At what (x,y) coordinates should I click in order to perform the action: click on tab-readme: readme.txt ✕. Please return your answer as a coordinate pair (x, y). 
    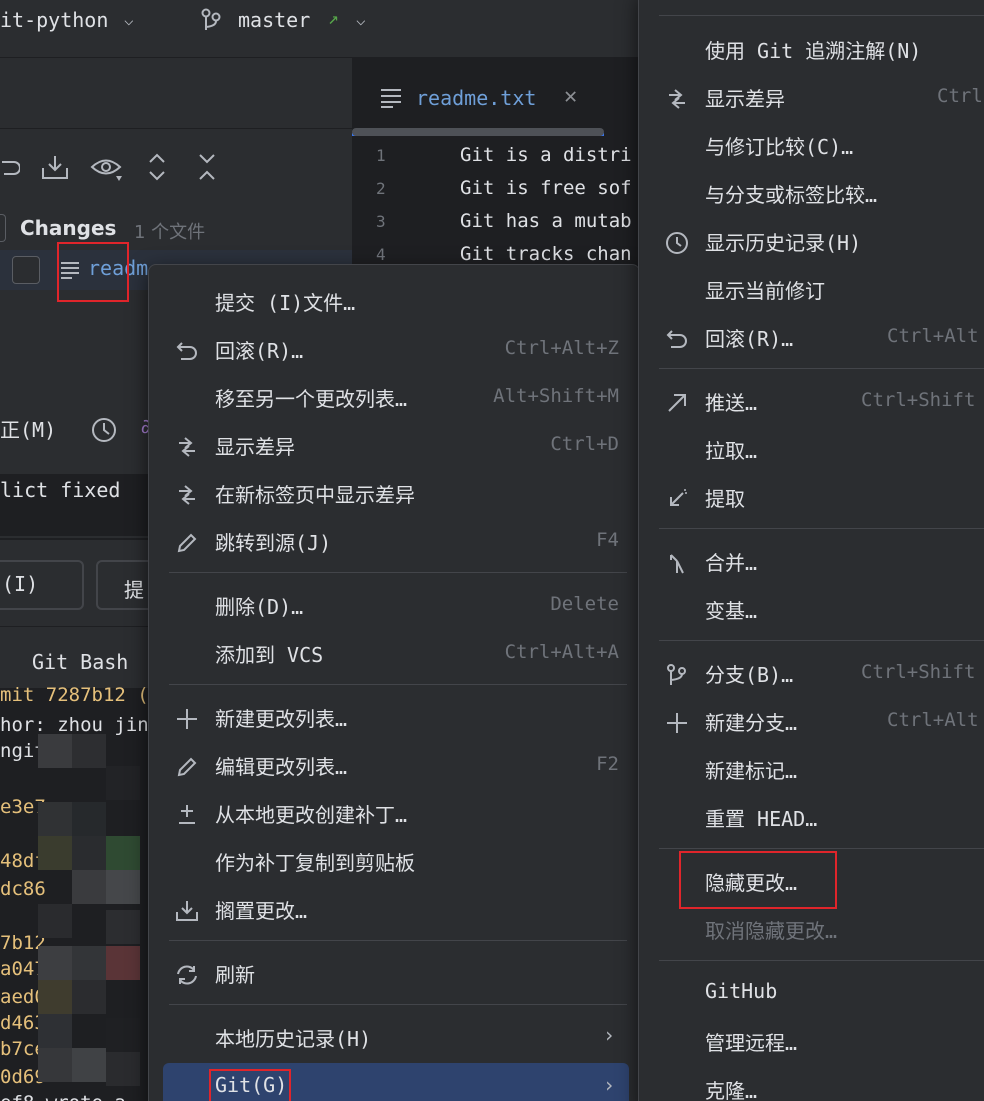
    Looking at the image, I should click on (478, 97).